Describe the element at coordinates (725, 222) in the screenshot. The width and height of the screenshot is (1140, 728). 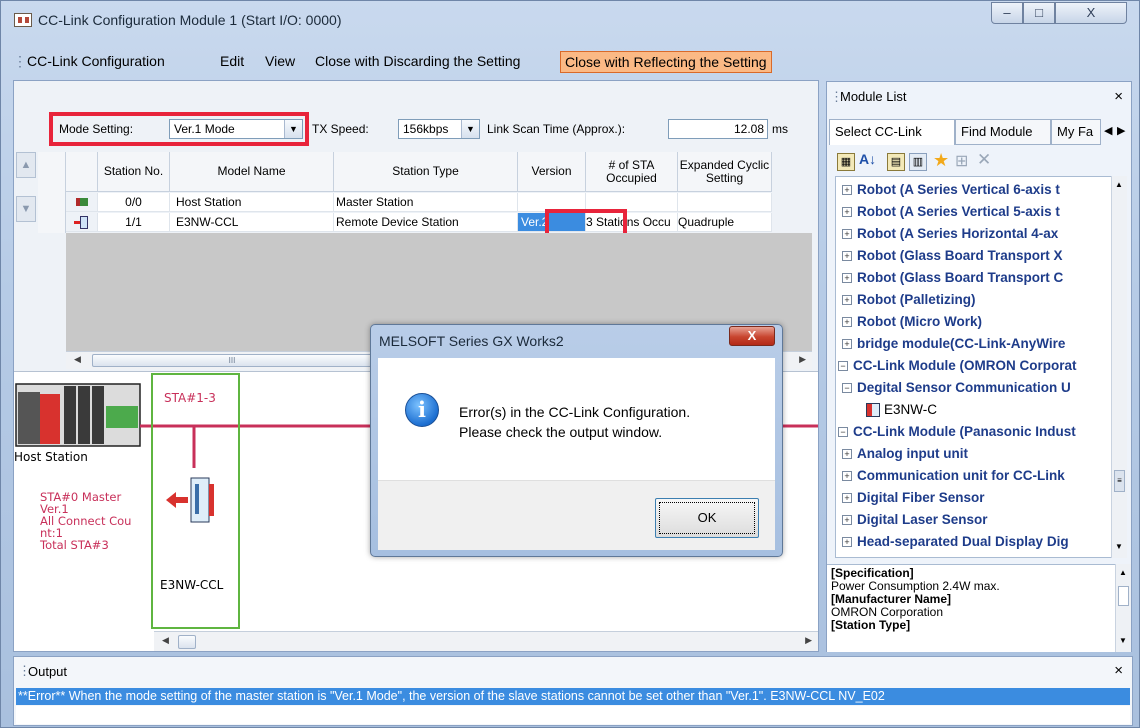
I see `expanded-cyclic-cell: Quadruple` at that location.